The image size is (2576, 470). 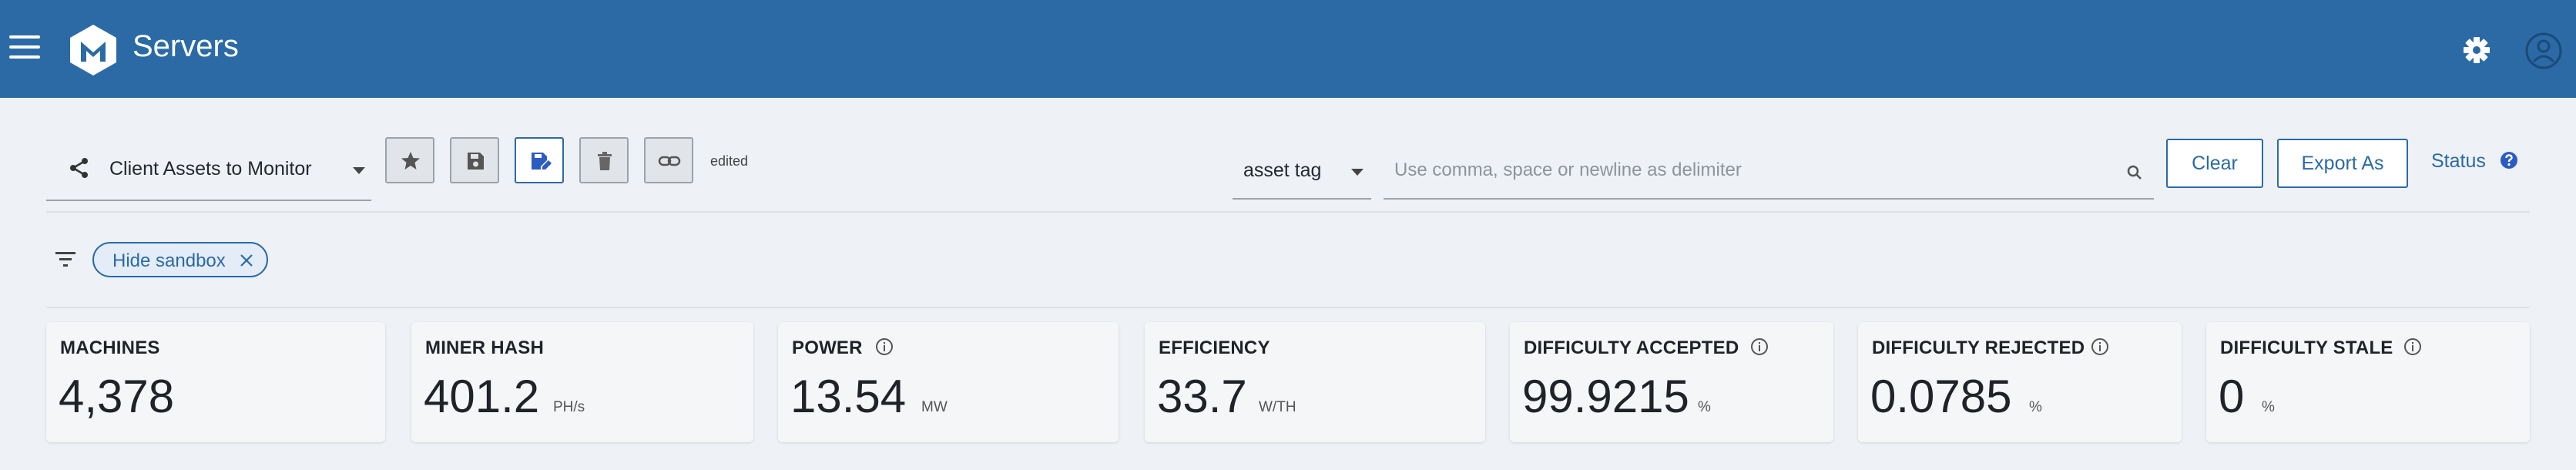 I want to click on saved-view-label: Client Assets to Monitor, so click(x=210, y=169).